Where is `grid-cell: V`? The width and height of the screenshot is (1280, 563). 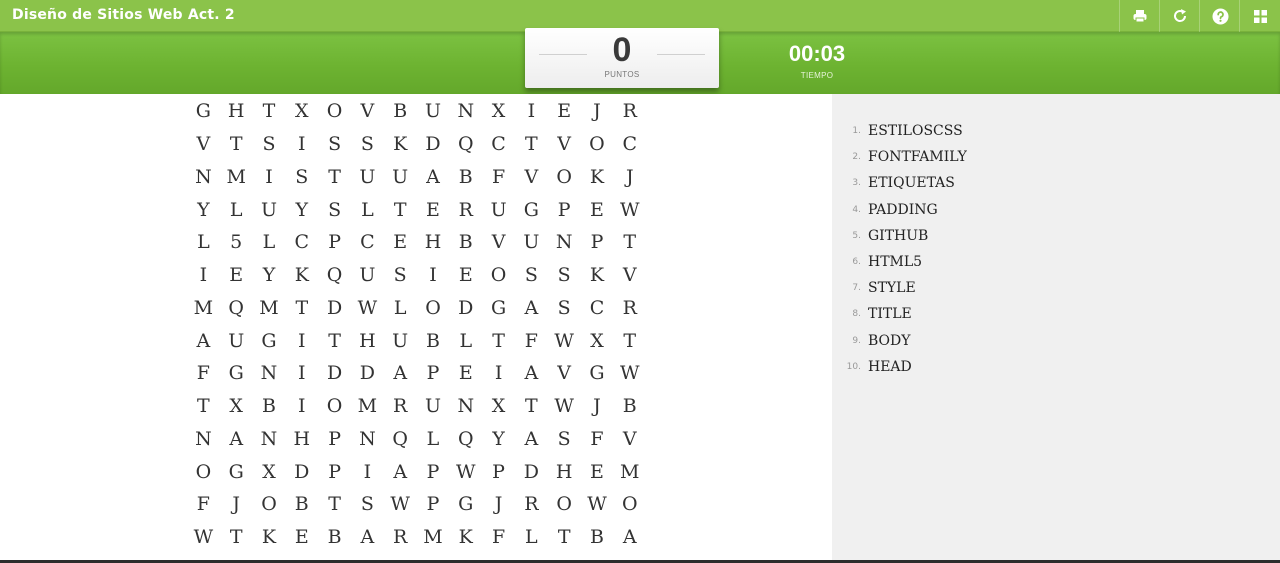 grid-cell: V is located at coordinates (629, 275).